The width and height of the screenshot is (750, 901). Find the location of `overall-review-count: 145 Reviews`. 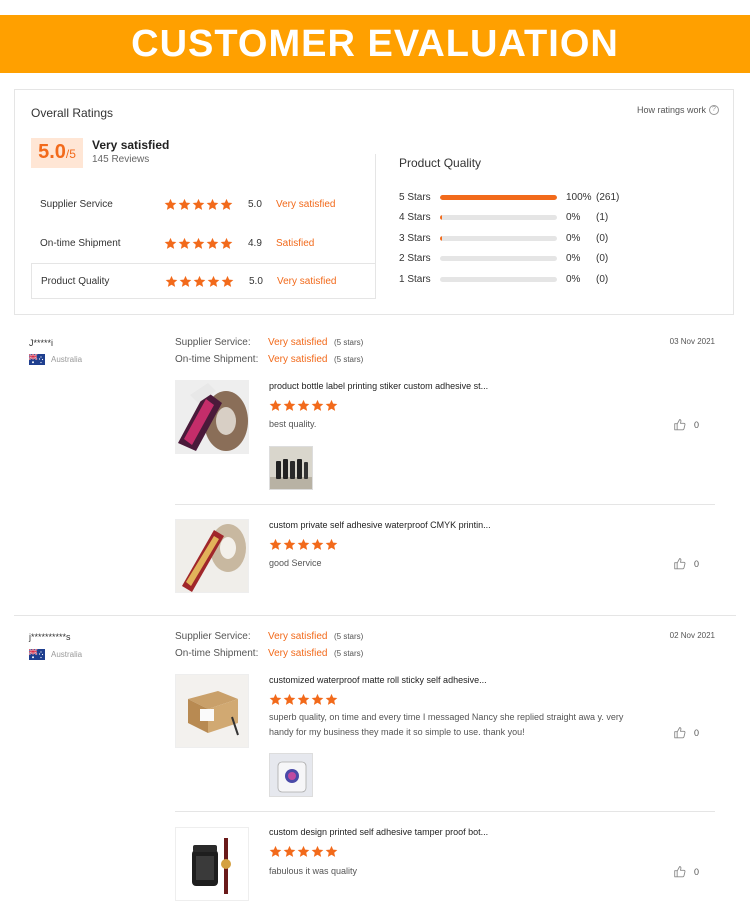

overall-review-count: 145 Reviews is located at coordinates (121, 159).